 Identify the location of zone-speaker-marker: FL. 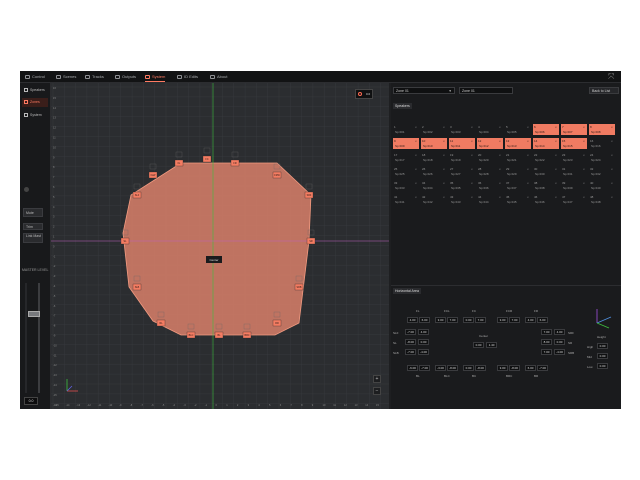
(179, 159).